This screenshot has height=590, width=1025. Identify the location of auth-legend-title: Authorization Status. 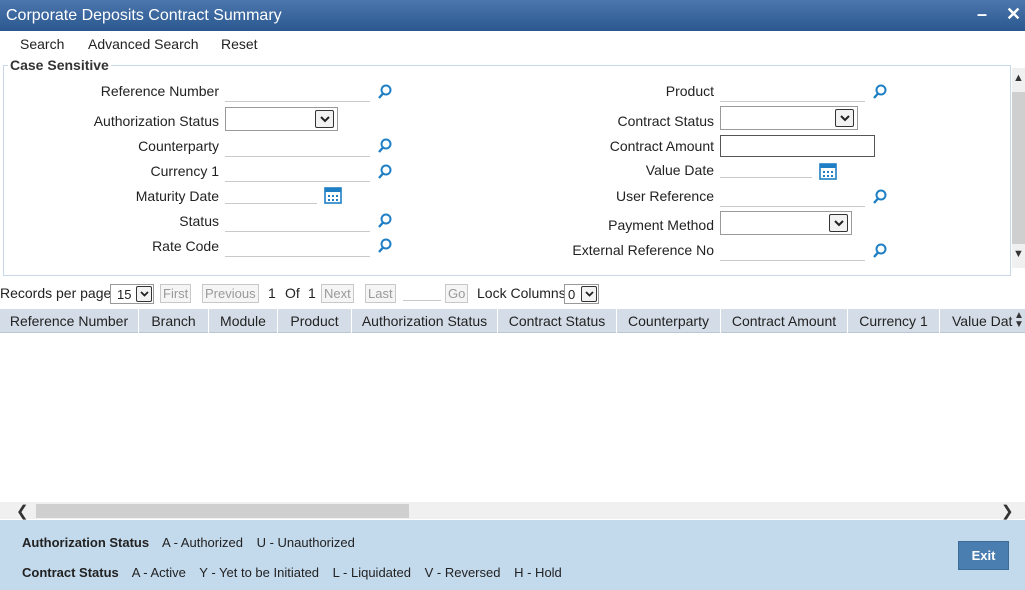
(86, 542).